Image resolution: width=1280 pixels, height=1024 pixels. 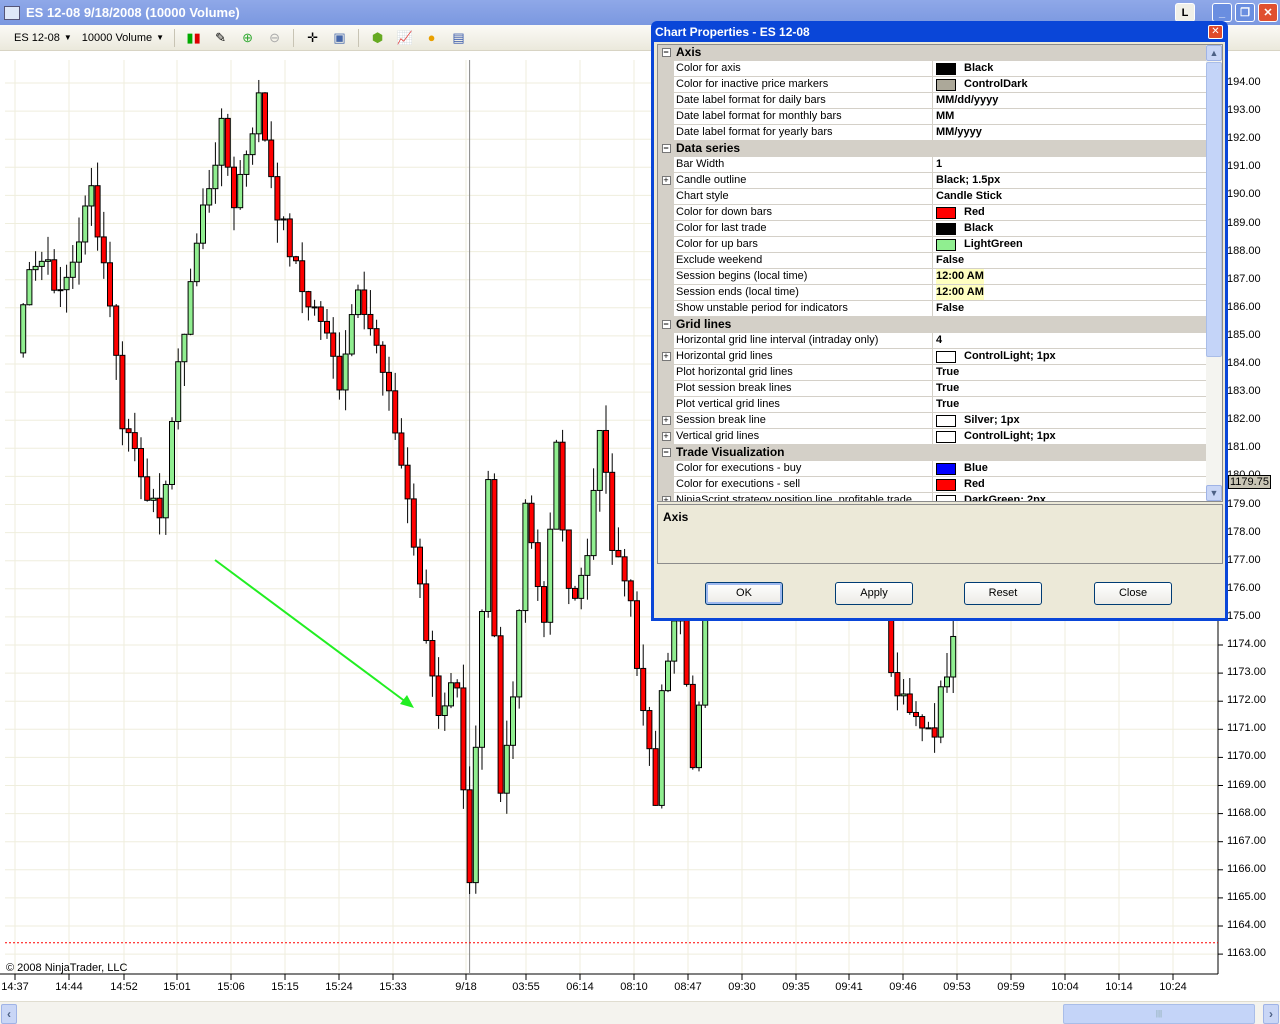 What do you see at coordinates (1133, 593) in the screenshot?
I see `close-button: Close` at bounding box center [1133, 593].